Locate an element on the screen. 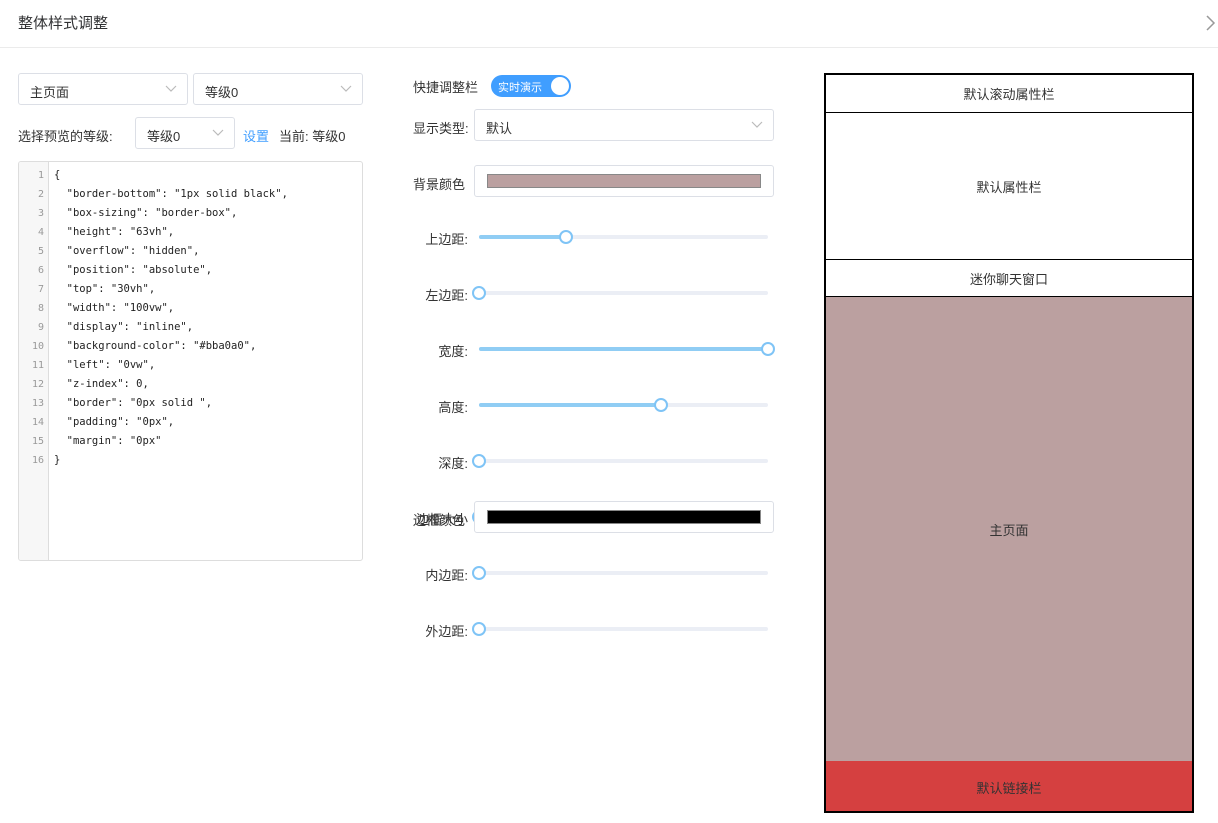 The image size is (1218, 823). code-line: "left": "0vw", is located at coordinates (105, 365).